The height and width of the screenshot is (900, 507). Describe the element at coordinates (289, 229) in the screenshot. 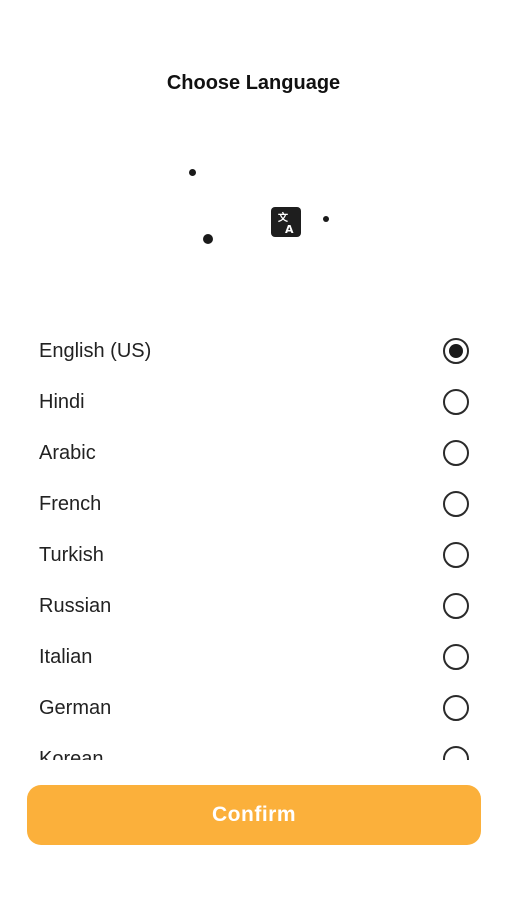

I see `svg-text: A` at that location.